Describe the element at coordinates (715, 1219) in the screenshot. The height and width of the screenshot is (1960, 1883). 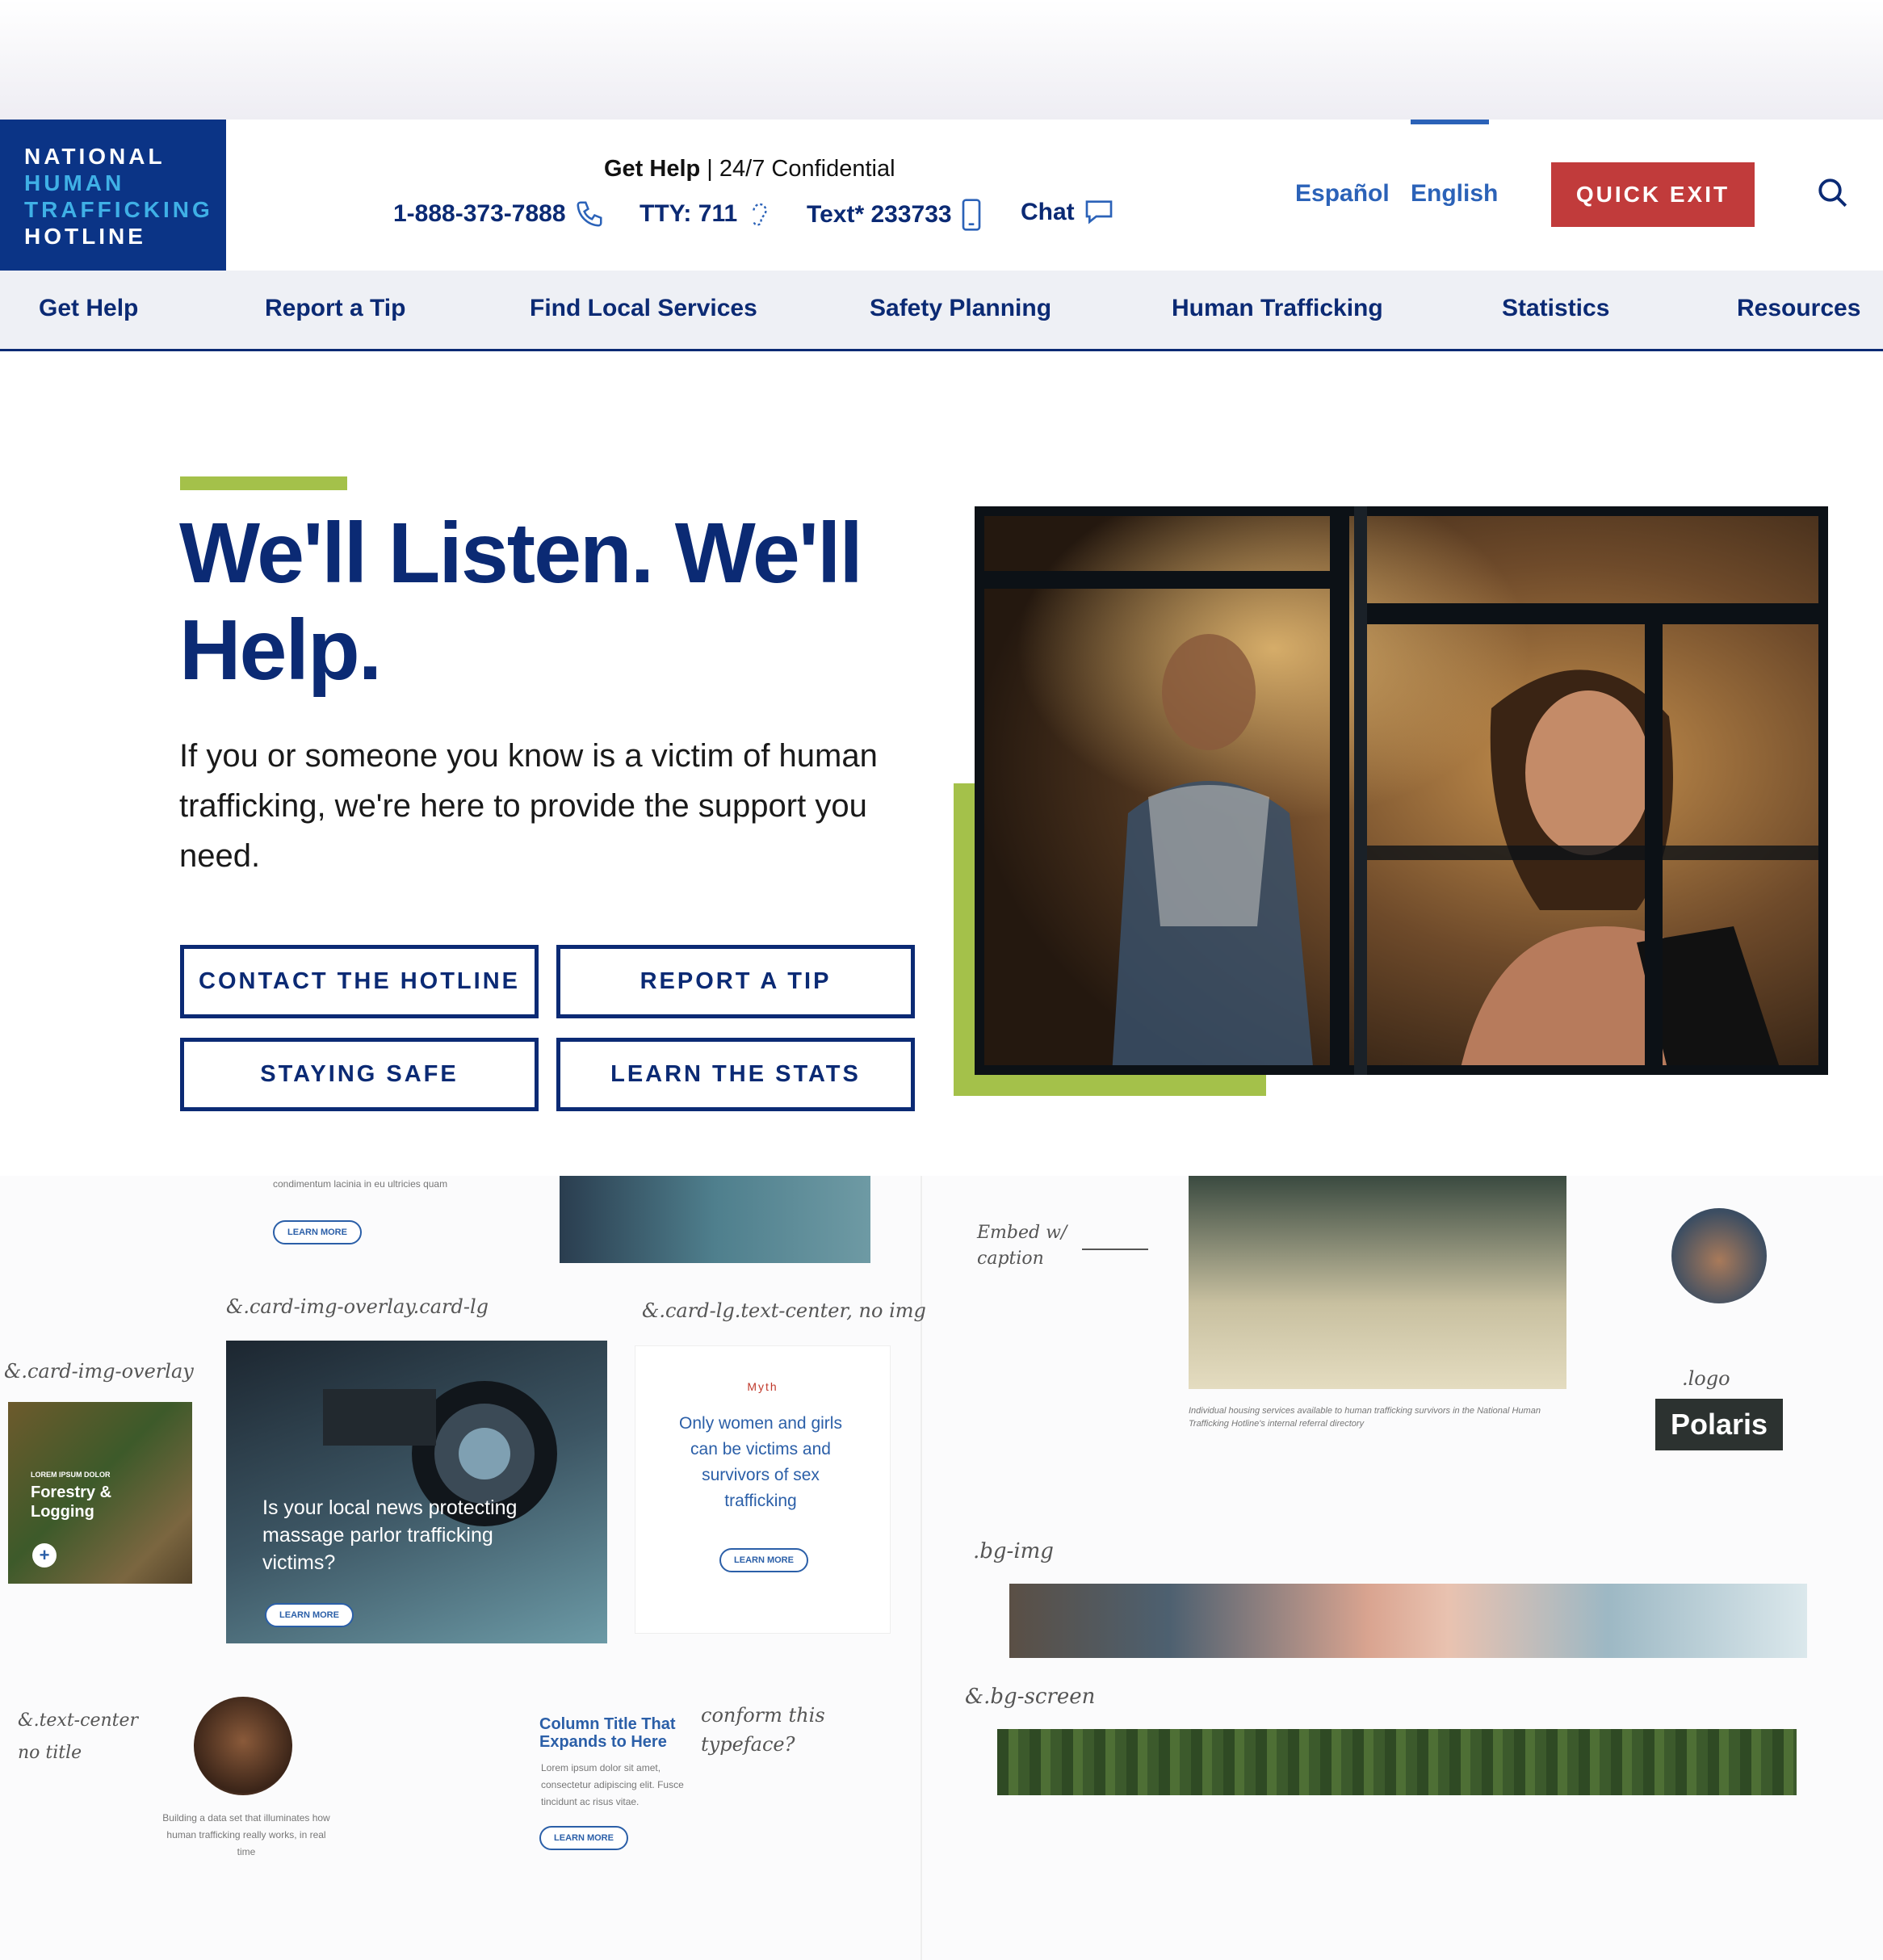
I see `camera-image-fragment` at that location.